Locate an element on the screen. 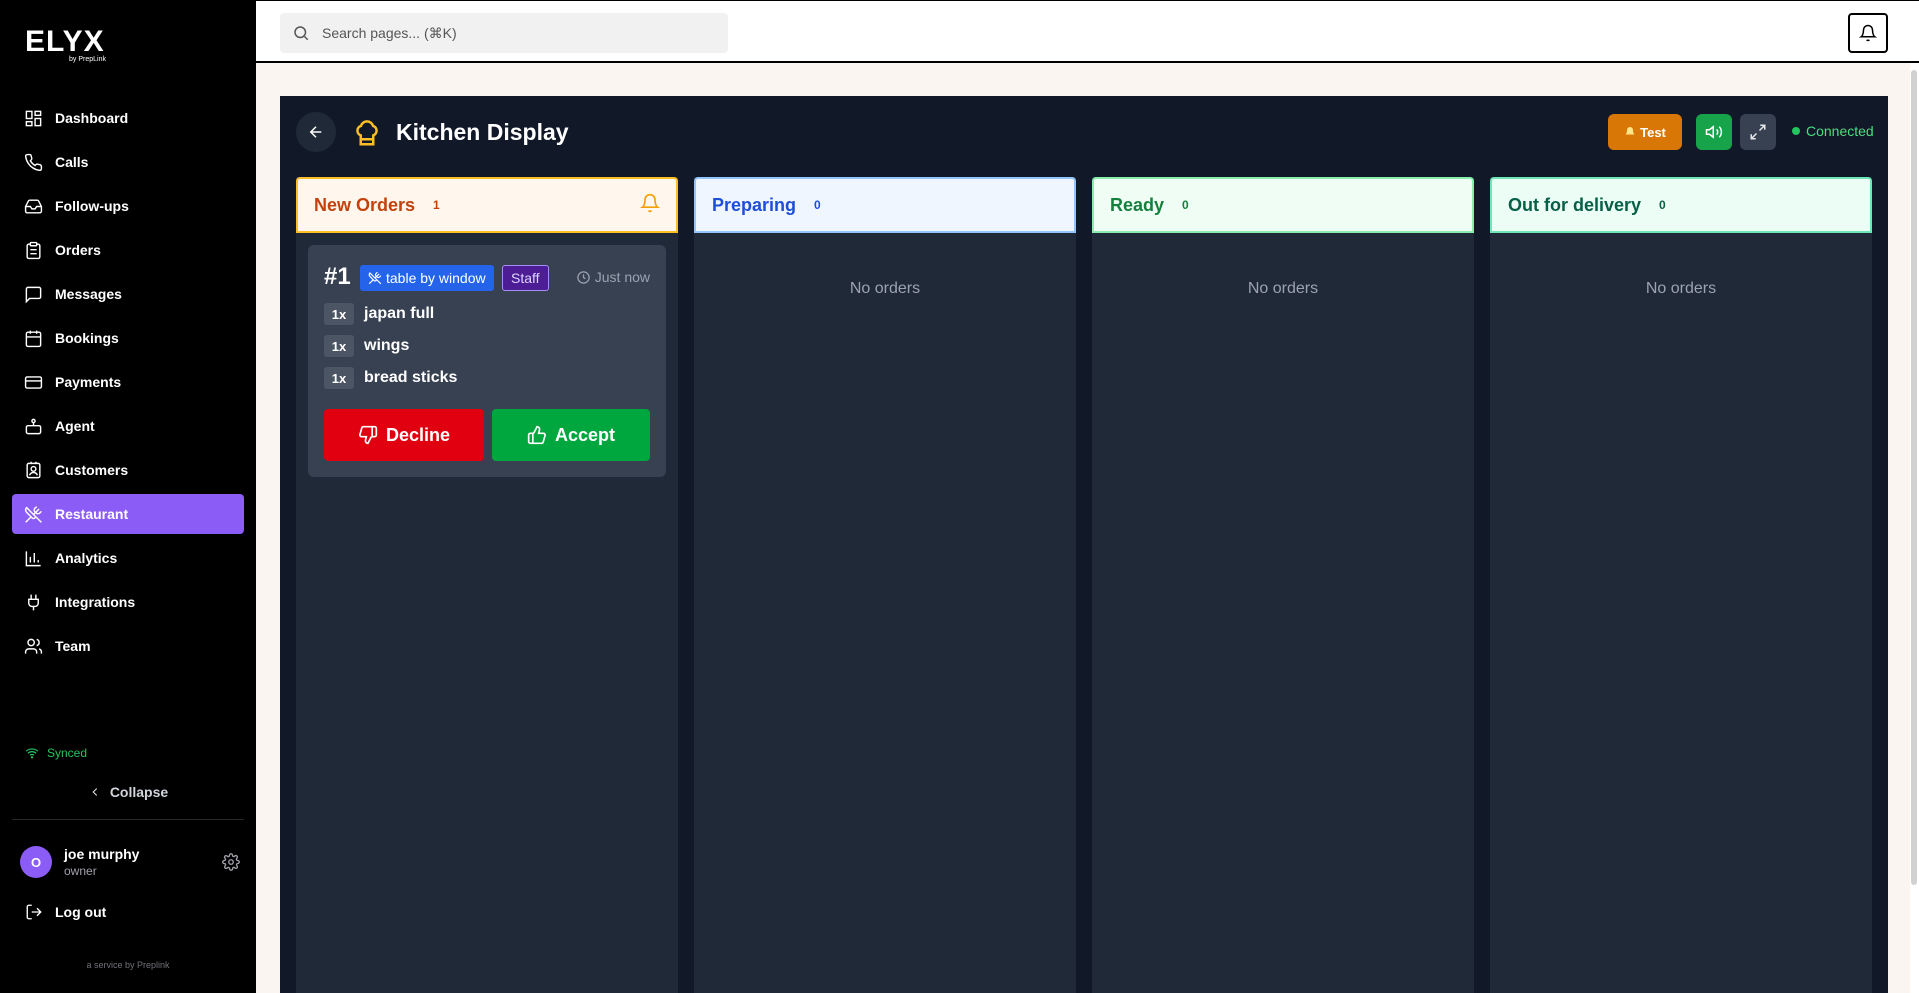 The height and width of the screenshot is (993, 1919). sidebar-item-dashboard: Dashboard is located at coordinates (128, 118).